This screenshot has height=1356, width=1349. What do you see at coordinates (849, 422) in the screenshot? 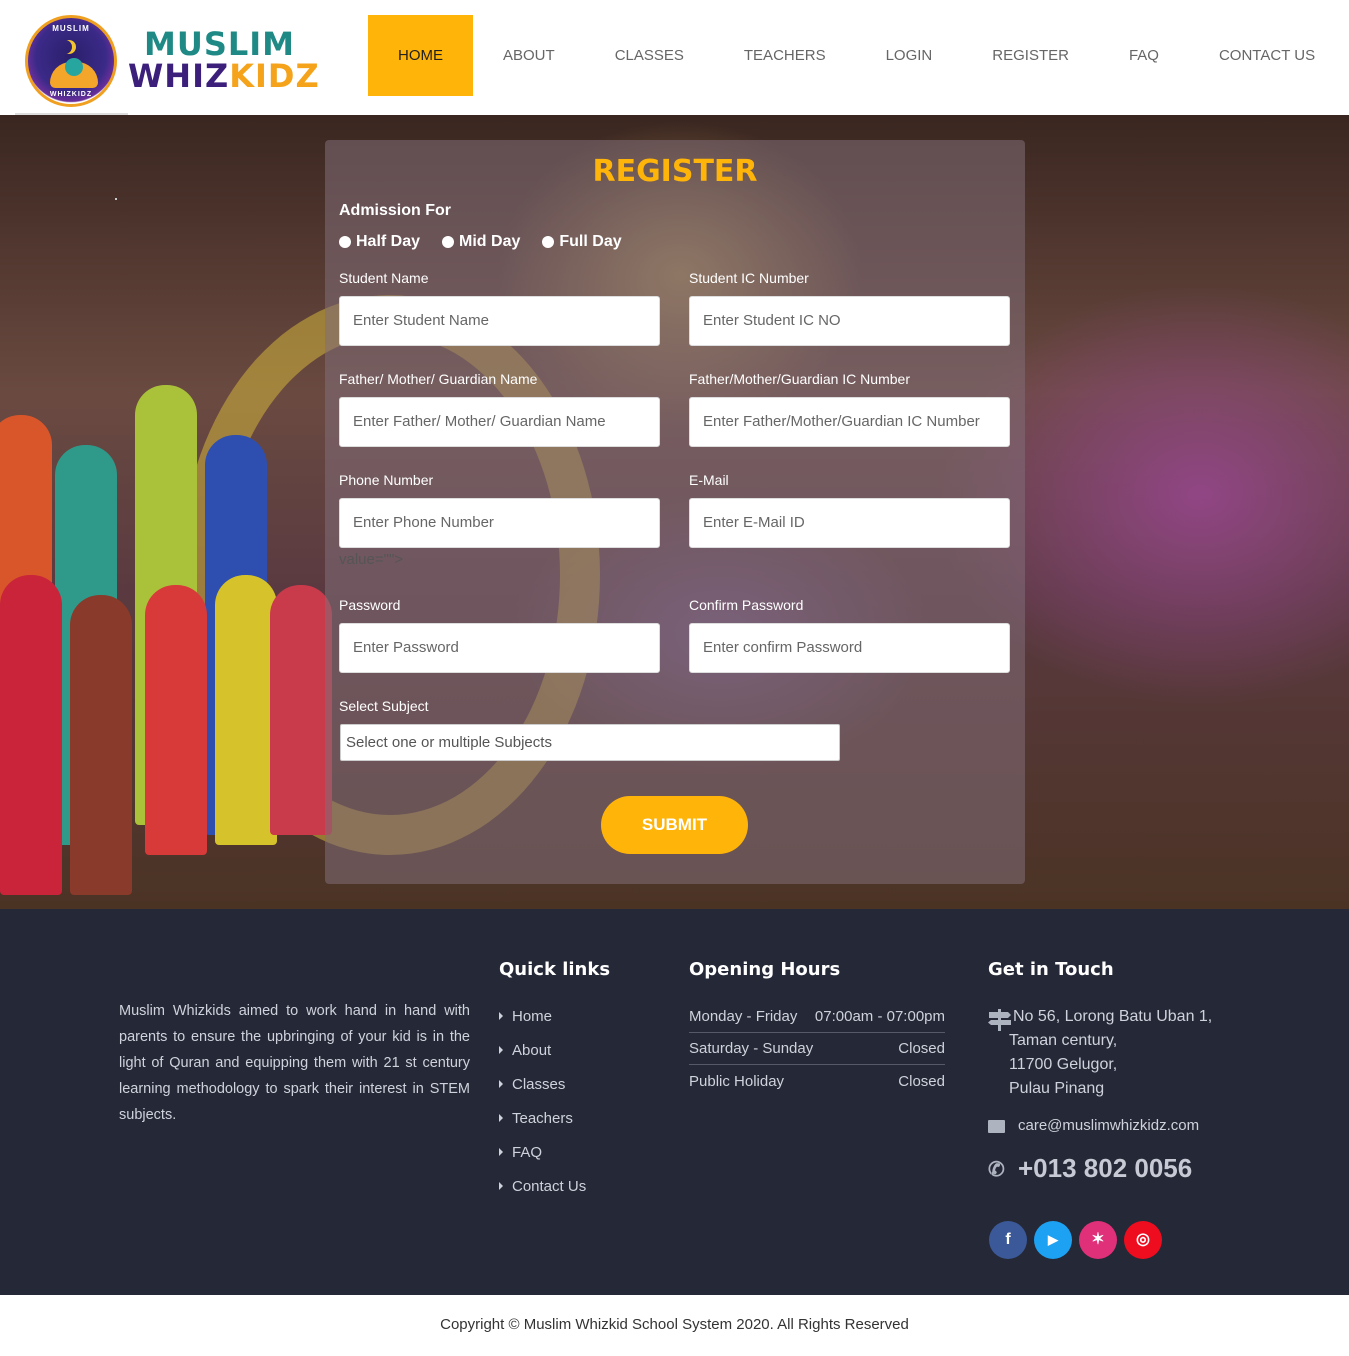
I see `guardian-ic-input: Enter Father/Mother/Guardian IC Number` at bounding box center [849, 422].